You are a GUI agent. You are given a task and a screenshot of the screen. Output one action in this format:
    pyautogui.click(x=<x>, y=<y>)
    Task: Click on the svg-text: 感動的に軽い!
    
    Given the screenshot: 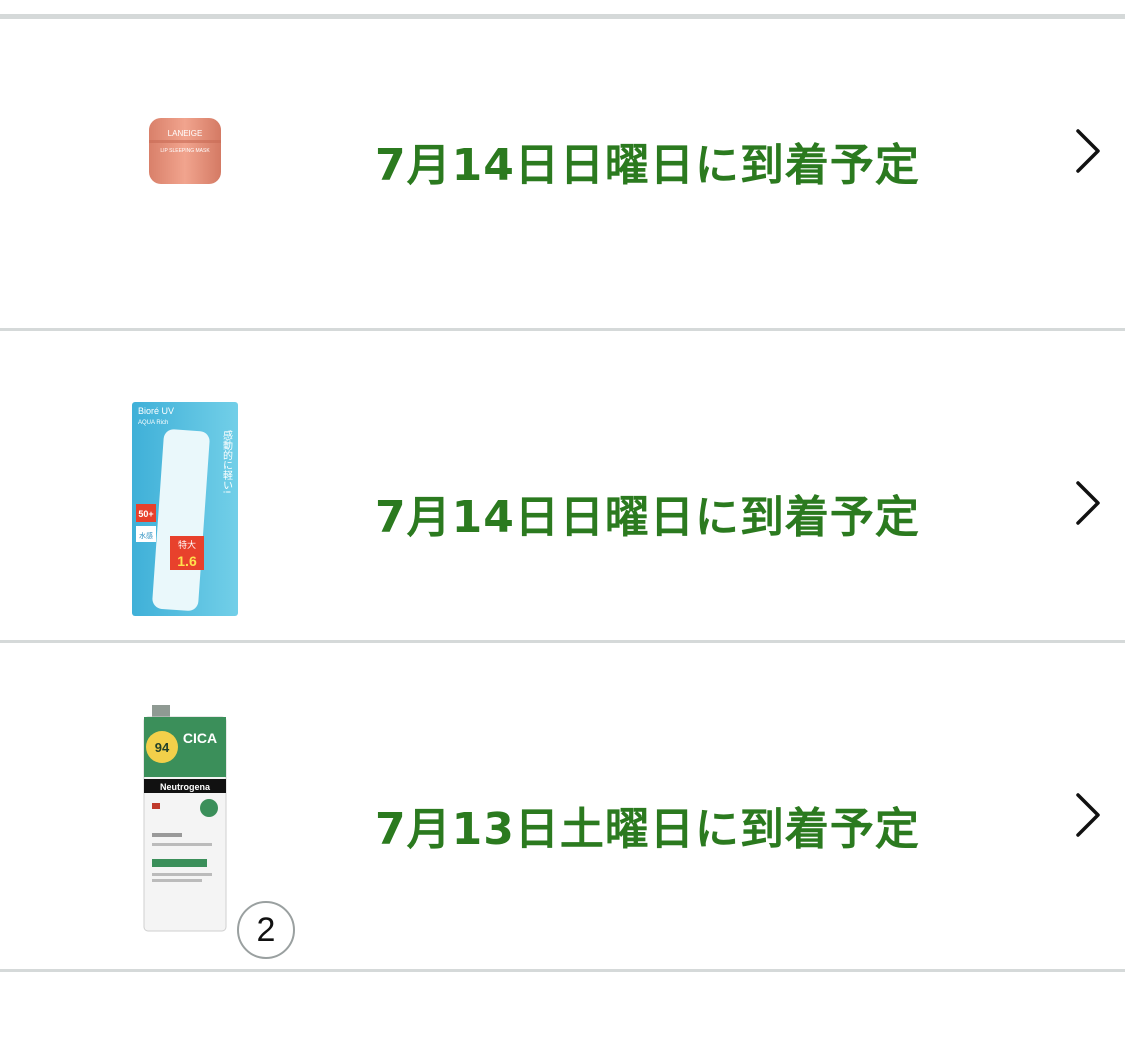 What is the action you would take?
    pyautogui.click(x=227, y=461)
    